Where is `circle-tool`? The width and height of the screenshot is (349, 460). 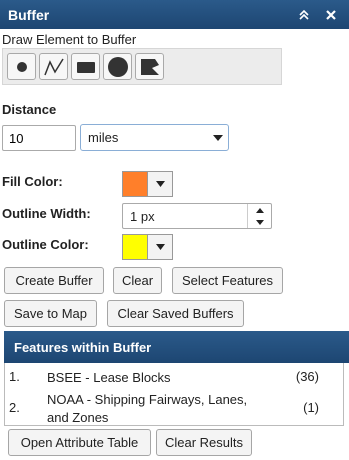 circle-tool is located at coordinates (117, 66).